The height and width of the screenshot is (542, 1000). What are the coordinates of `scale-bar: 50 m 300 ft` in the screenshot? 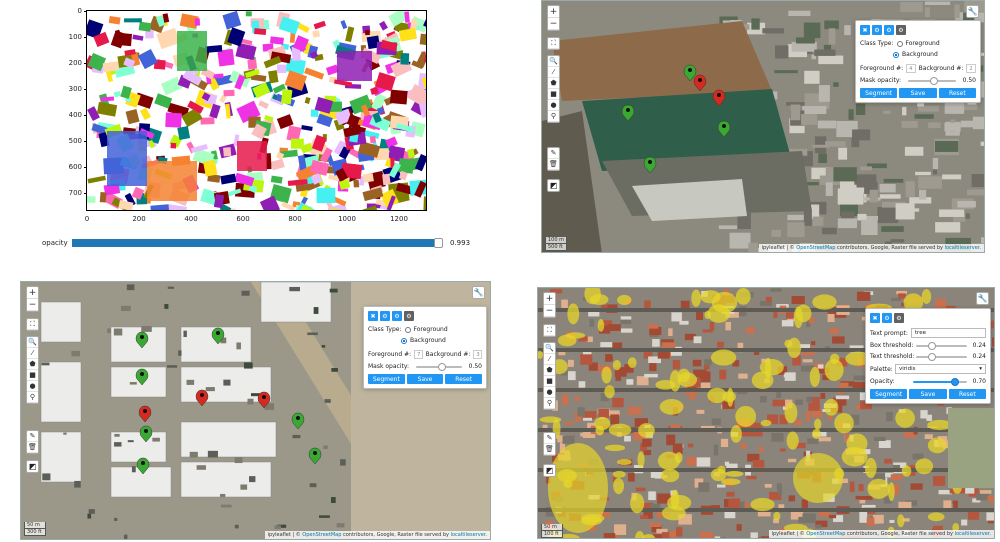 It's located at (35, 529).